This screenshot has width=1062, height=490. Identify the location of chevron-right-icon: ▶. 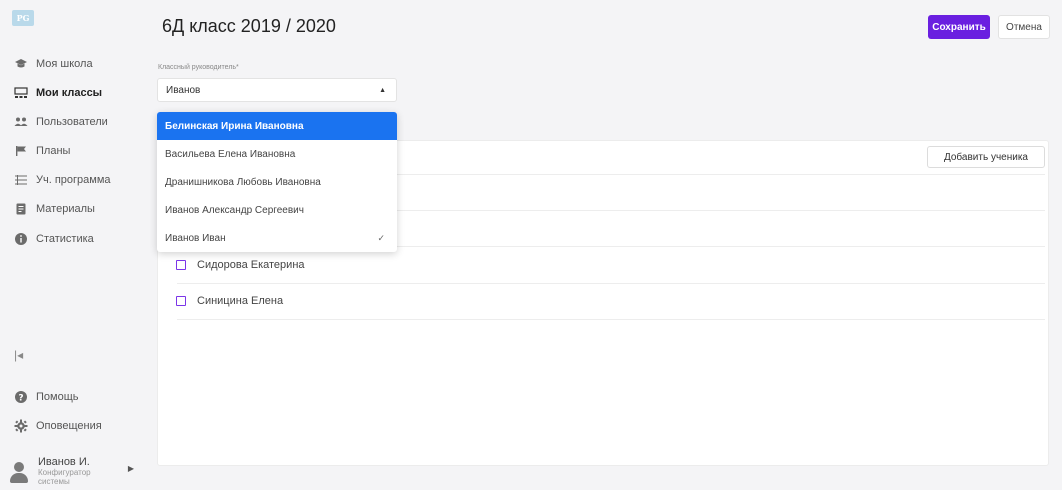
(131, 468).